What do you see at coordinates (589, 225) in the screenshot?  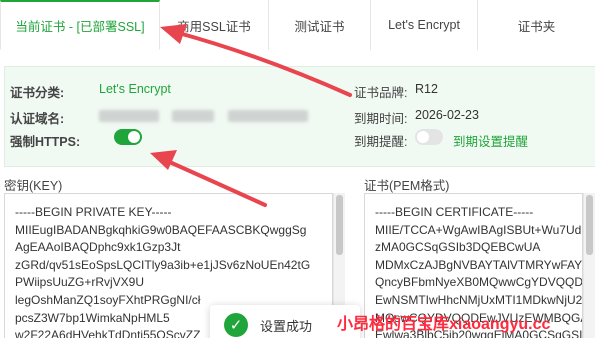 I see `cert-scrollbar-thumb` at bounding box center [589, 225].